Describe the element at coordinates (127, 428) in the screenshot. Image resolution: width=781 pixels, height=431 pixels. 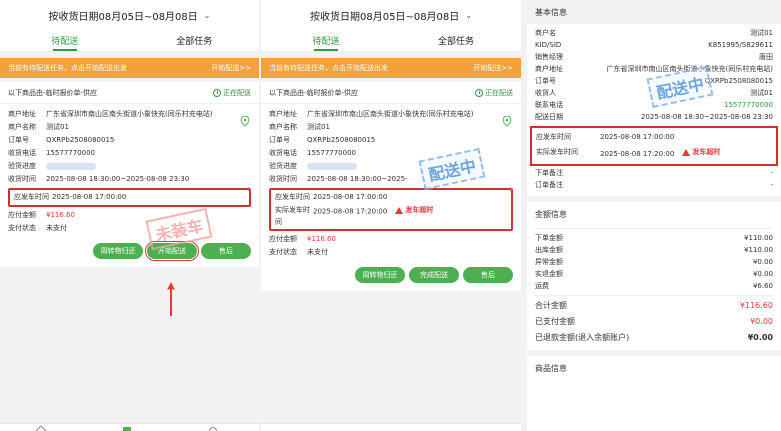
I see `tasks-icon` at that location.